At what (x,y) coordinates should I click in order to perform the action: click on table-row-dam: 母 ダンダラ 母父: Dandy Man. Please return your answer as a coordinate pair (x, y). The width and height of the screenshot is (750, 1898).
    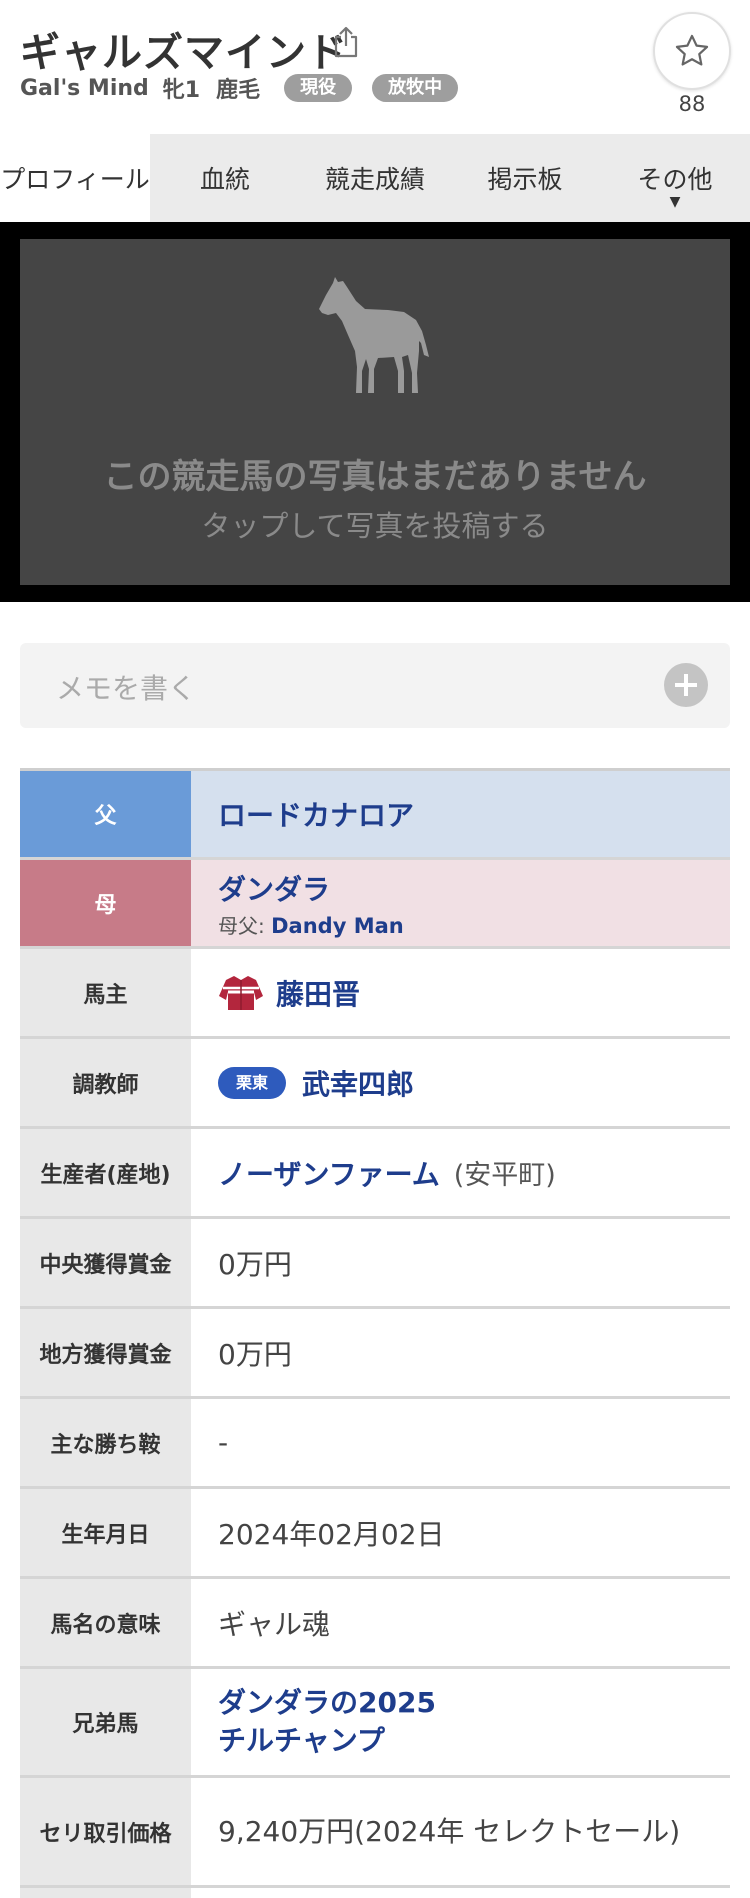
    Looking at the image, I should click on (375, 904).